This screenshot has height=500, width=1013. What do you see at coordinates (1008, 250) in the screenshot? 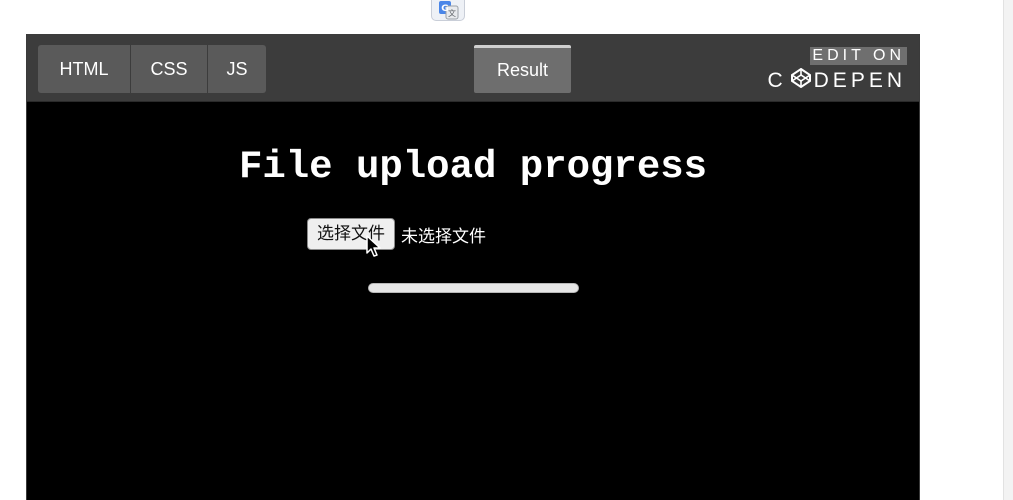
I see `page-scrollbar` at bounding box center [1008, 250].